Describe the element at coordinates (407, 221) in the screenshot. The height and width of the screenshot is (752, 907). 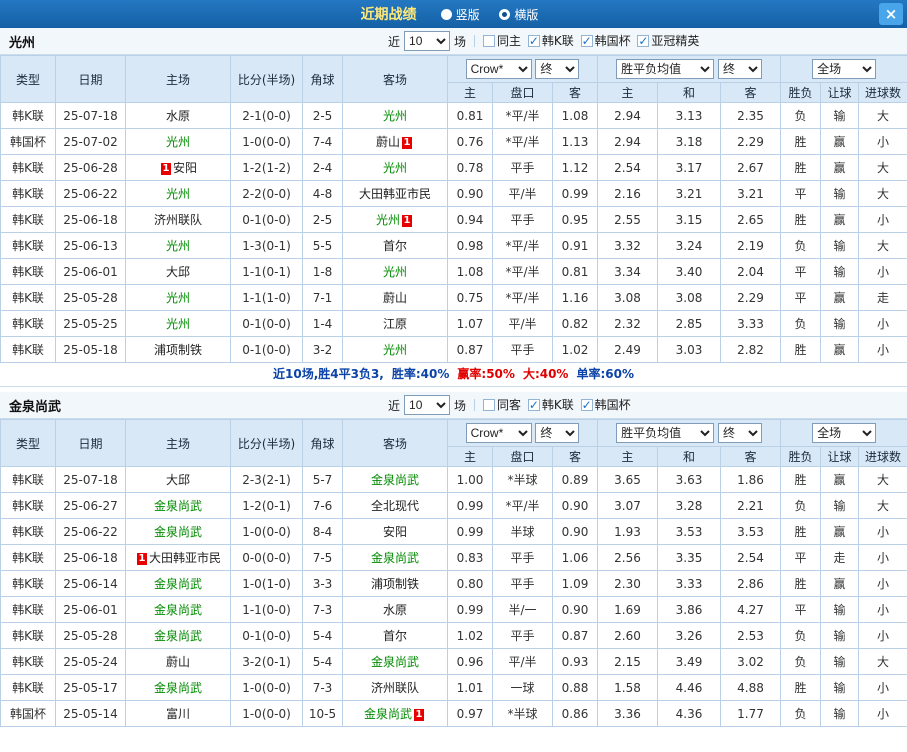
I see `red-card-badge: 1` at that location.